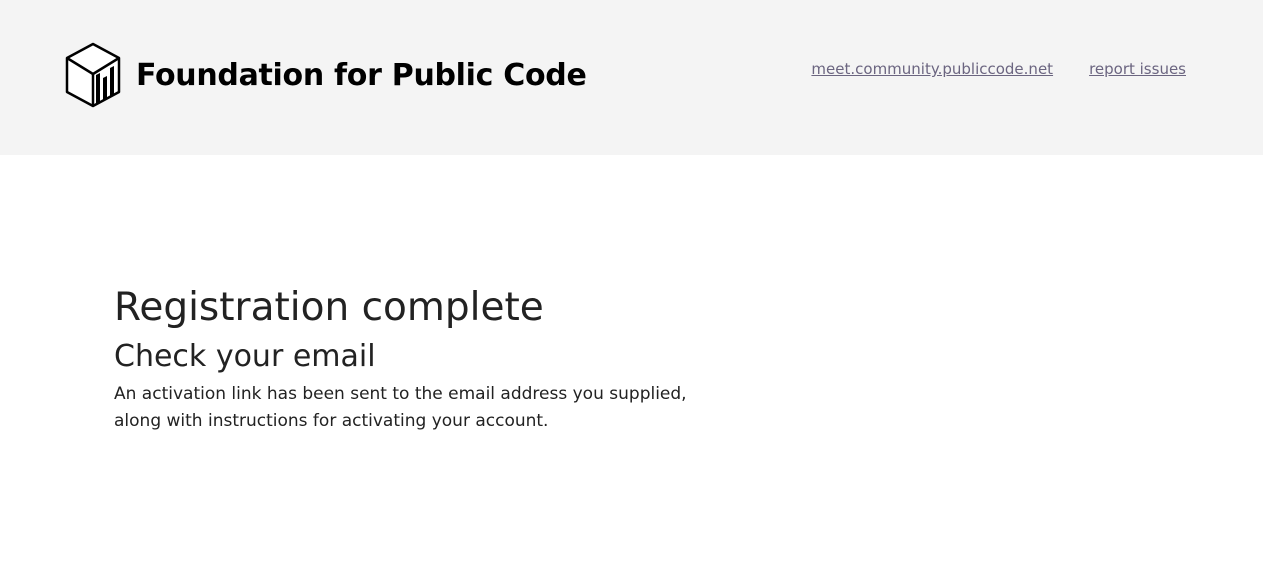 The width and height of the screenshot is (1263, 583). I want to click on nav-link-community: meet.community.publiccode.net, so click(932, 69).